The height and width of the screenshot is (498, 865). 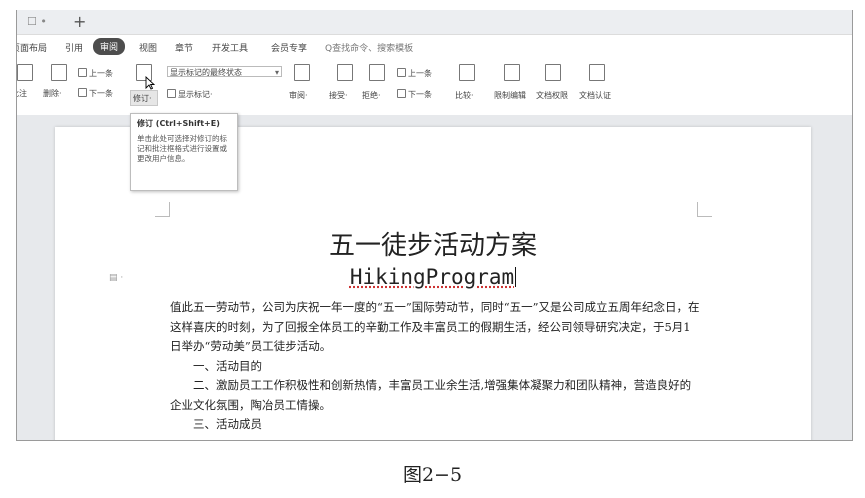 I want to click on show-markup-icon, so click(x=171, y=93).